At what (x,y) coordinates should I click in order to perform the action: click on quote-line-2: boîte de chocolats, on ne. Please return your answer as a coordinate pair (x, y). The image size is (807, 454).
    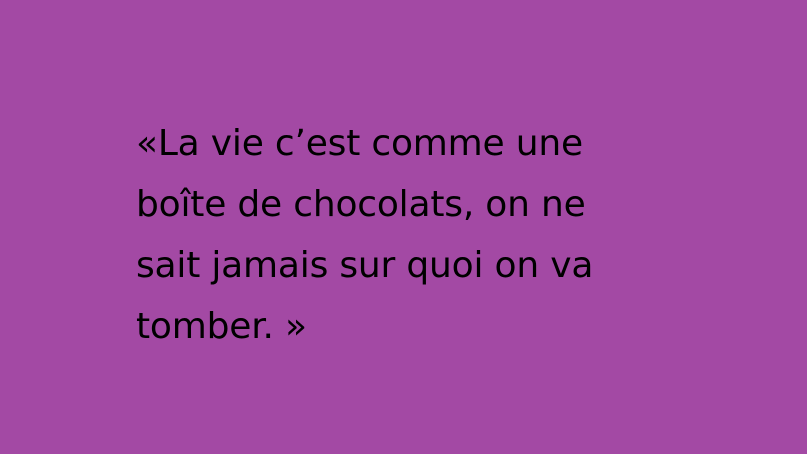
    Looking at the image, I should click on (361, 204).